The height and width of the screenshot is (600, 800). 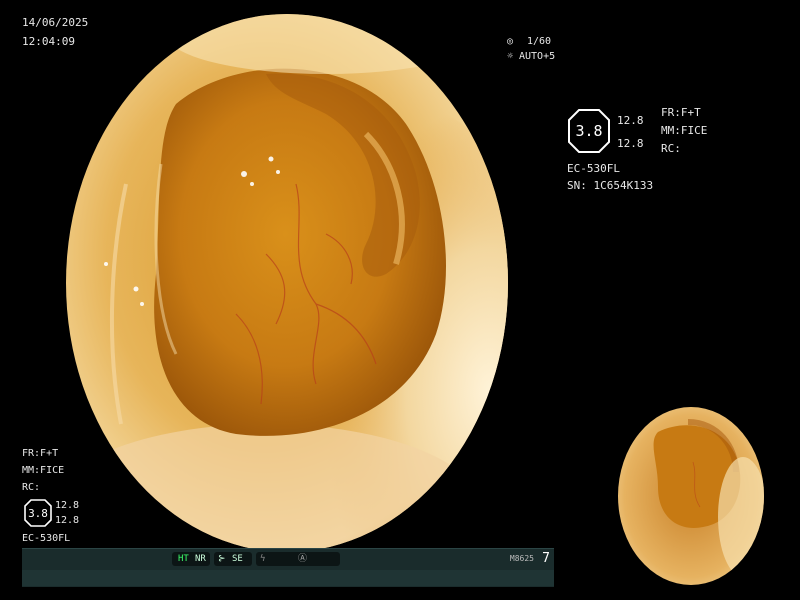 What do you see at coordinates (31, 487) in the screenshot?
I see `left-rc-label: RC:` at bounding box center [31, 487].